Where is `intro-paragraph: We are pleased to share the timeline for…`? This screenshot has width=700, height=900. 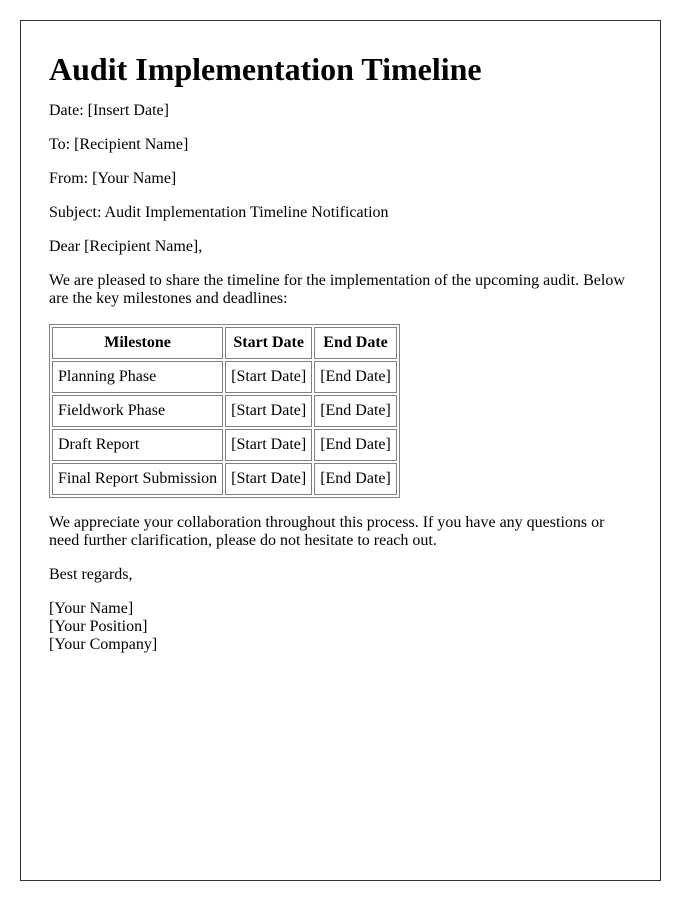
intro-paragraph: We are pleased to share the timeline for… is located at coordinates (337, 290).